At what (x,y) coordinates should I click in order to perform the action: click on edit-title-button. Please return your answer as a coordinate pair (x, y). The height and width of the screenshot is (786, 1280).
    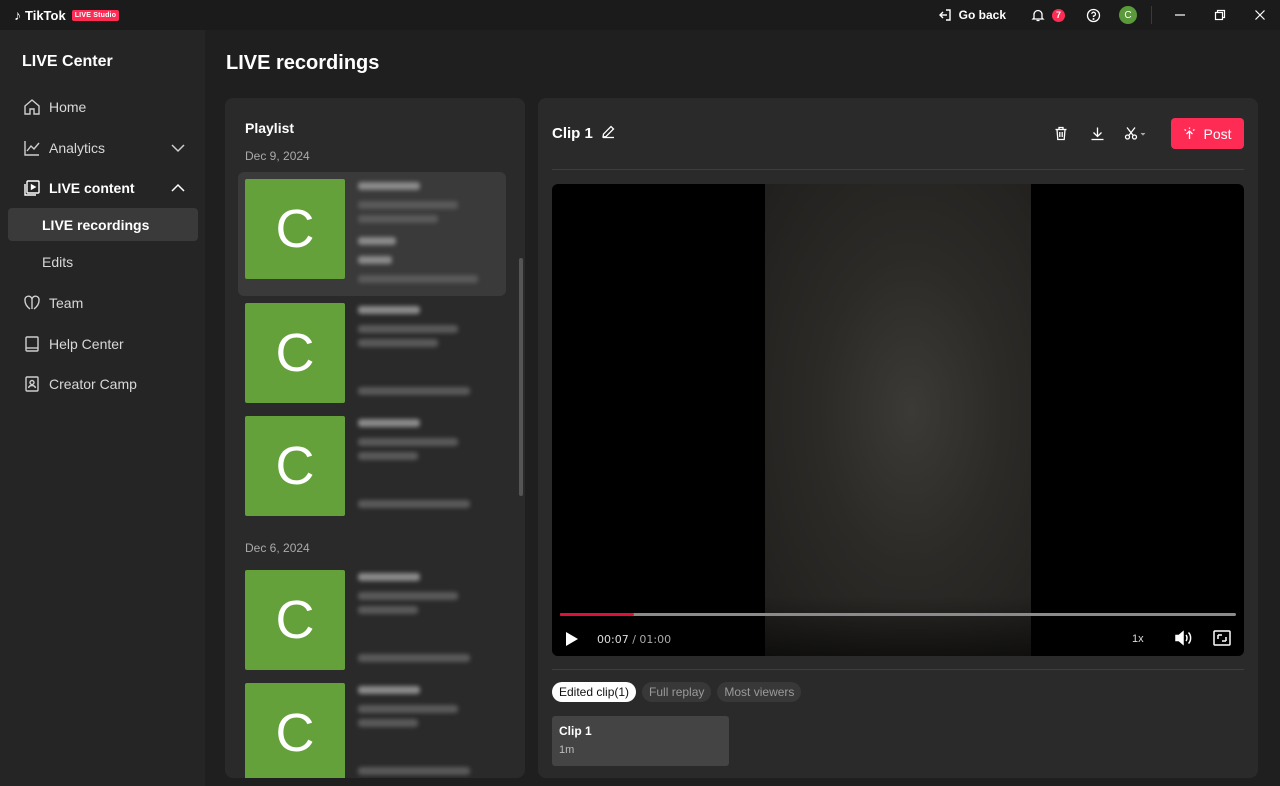
    Looking at the image, I should click on (608, 133).